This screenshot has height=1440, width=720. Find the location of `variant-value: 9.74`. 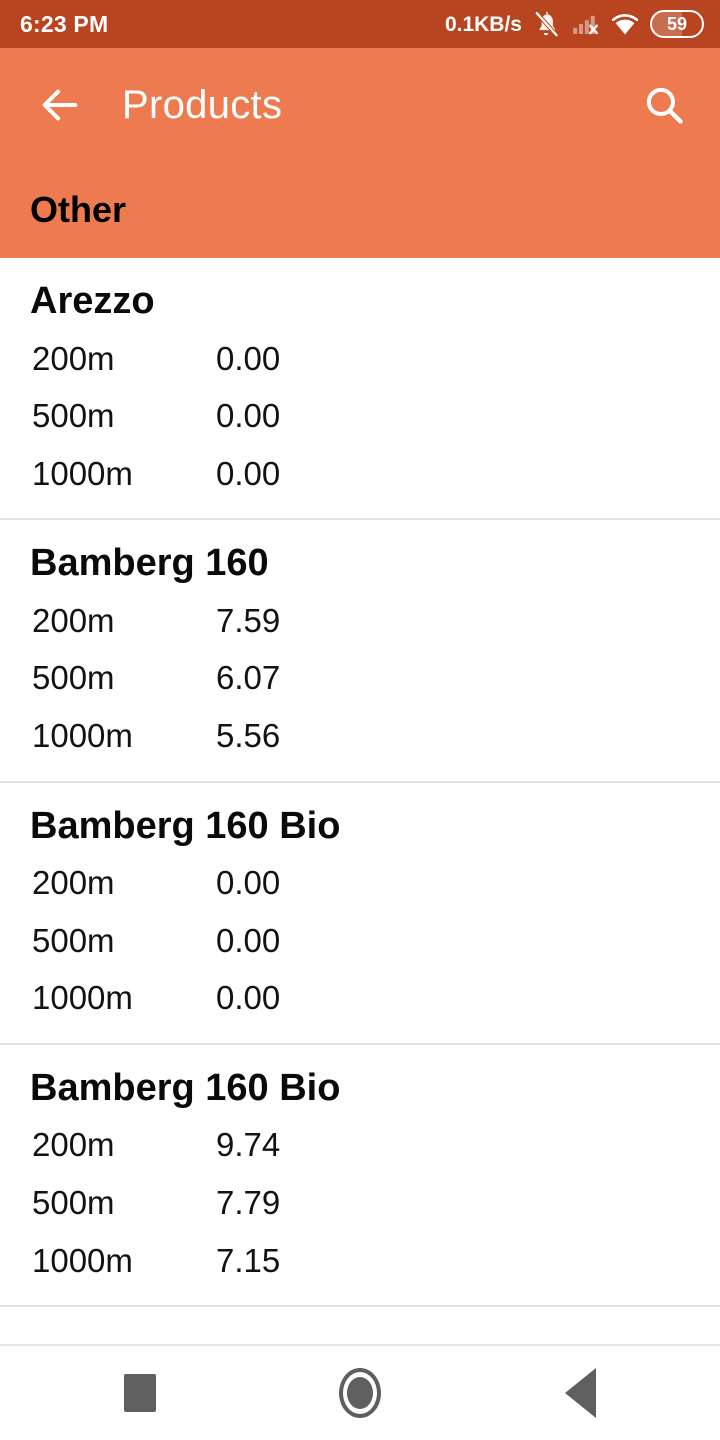

variant-value: 9.74 is located at coordinates (248, 1145).